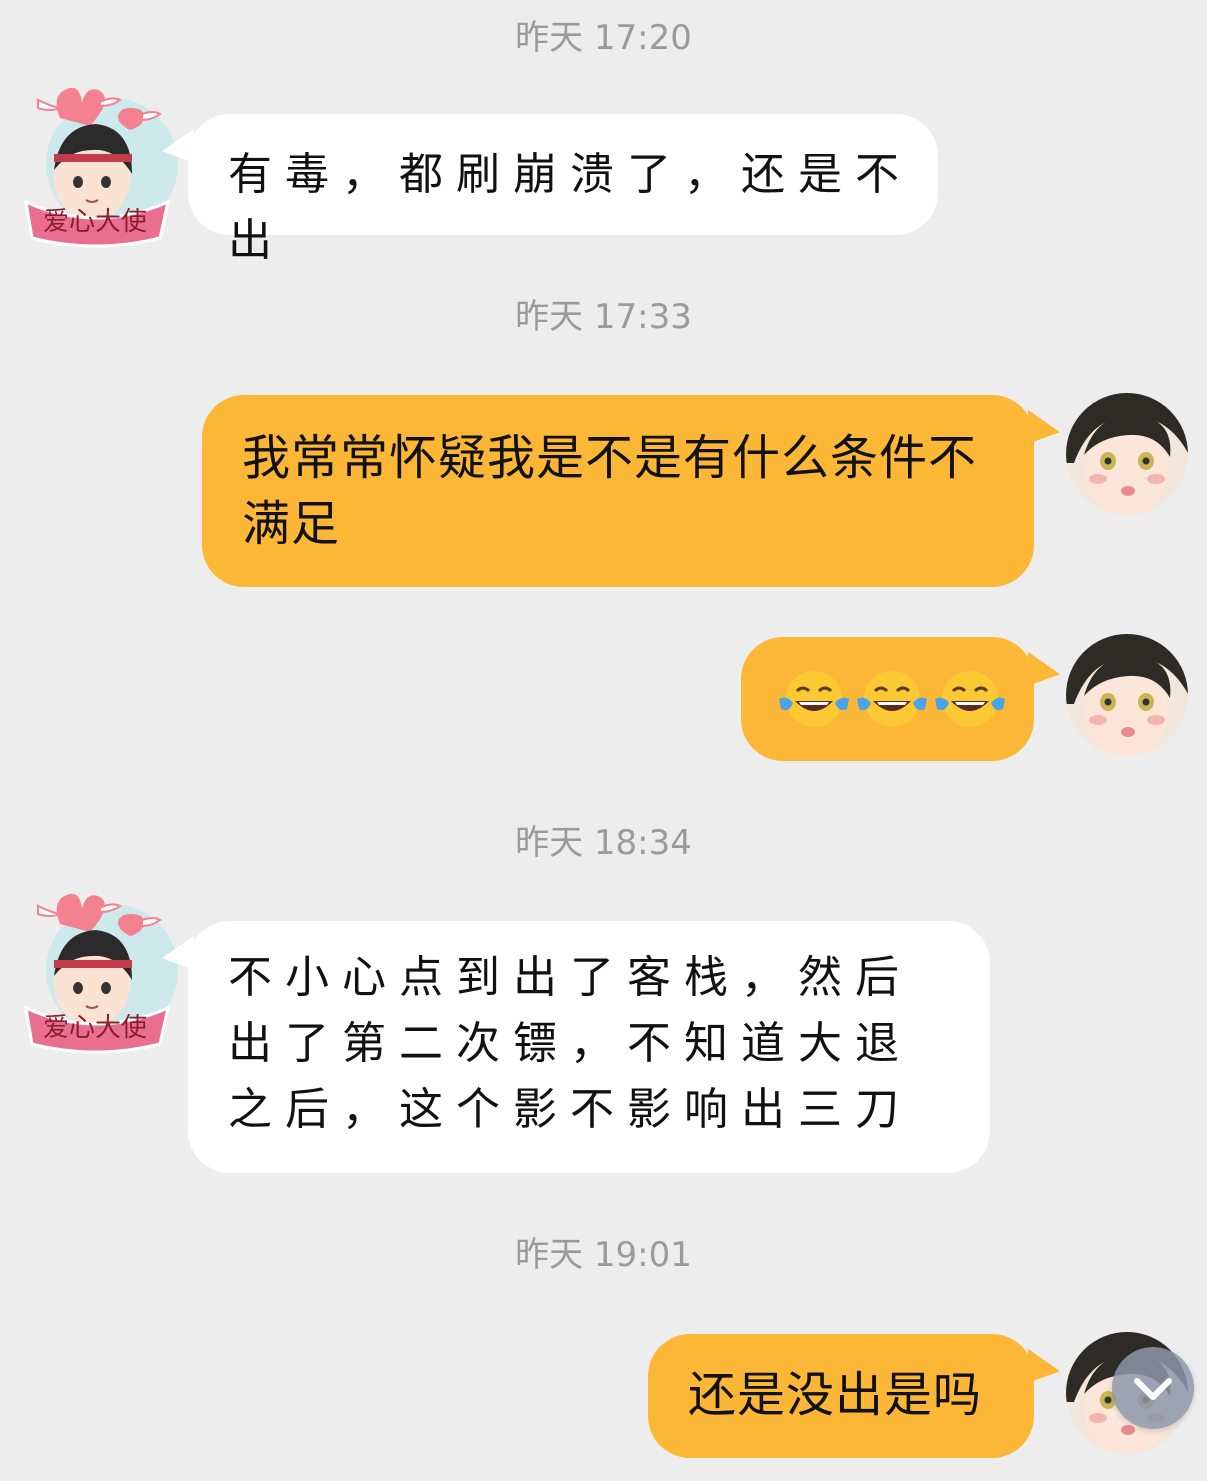  What do you see at coordinates (610, 491) in the screenshot?
I see `message-text: 我常常怀疑我是不是有什么条件不满足` at bounding box center [610, 491].